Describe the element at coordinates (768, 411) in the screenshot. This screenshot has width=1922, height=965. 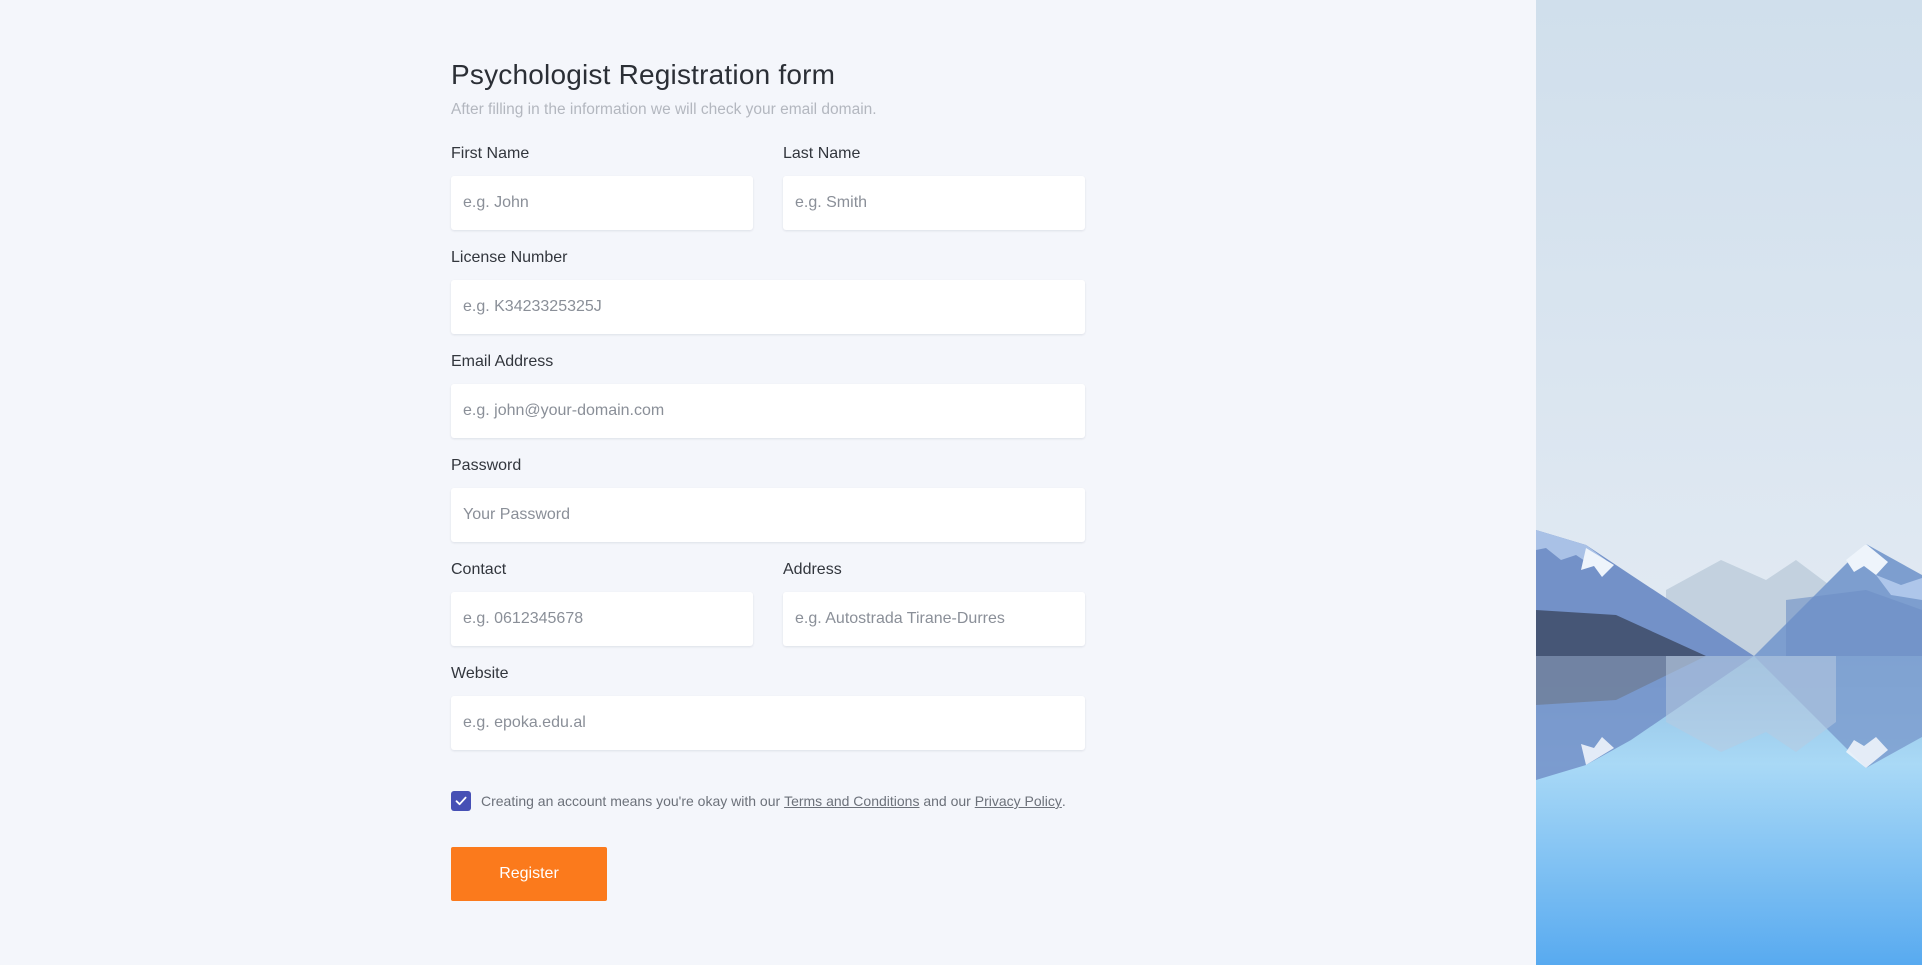
I see `email-input` at that location.